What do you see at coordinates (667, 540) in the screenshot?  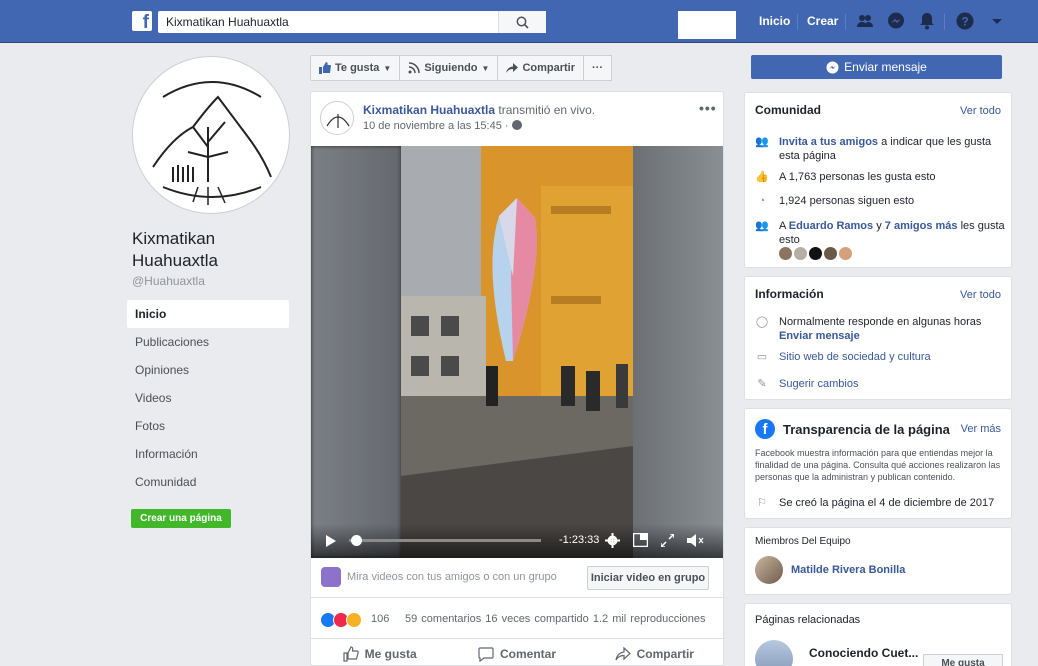 I see `fullscreen-icon` at bounding box center [667, 540].